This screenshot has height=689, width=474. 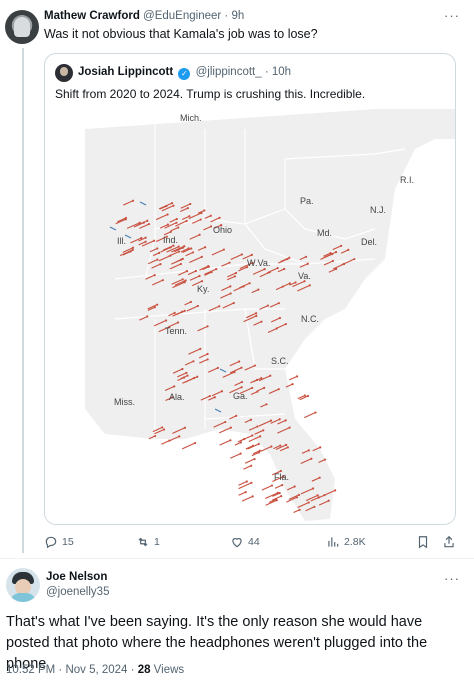 What do you see at coordinates (369, 242) in the screenshot?
I see `label-del: Del.` at bounding box center [369, 242].